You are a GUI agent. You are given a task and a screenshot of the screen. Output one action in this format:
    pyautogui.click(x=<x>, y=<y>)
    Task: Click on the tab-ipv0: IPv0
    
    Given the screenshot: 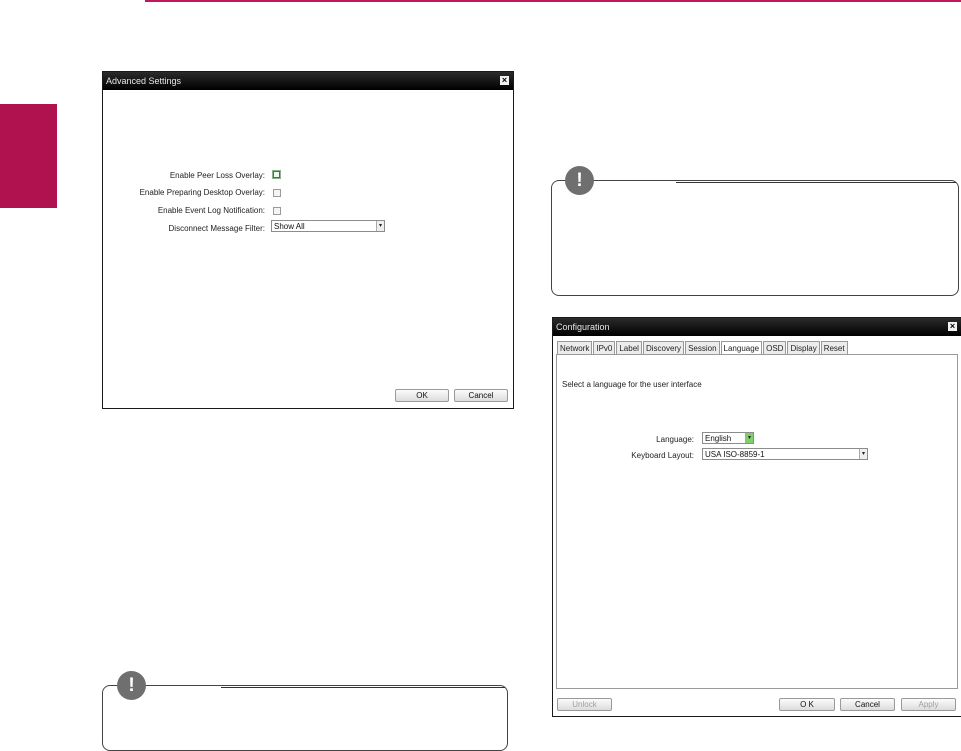 What is the action you would take?
    pyautogui.click(x=604, y=347)
    